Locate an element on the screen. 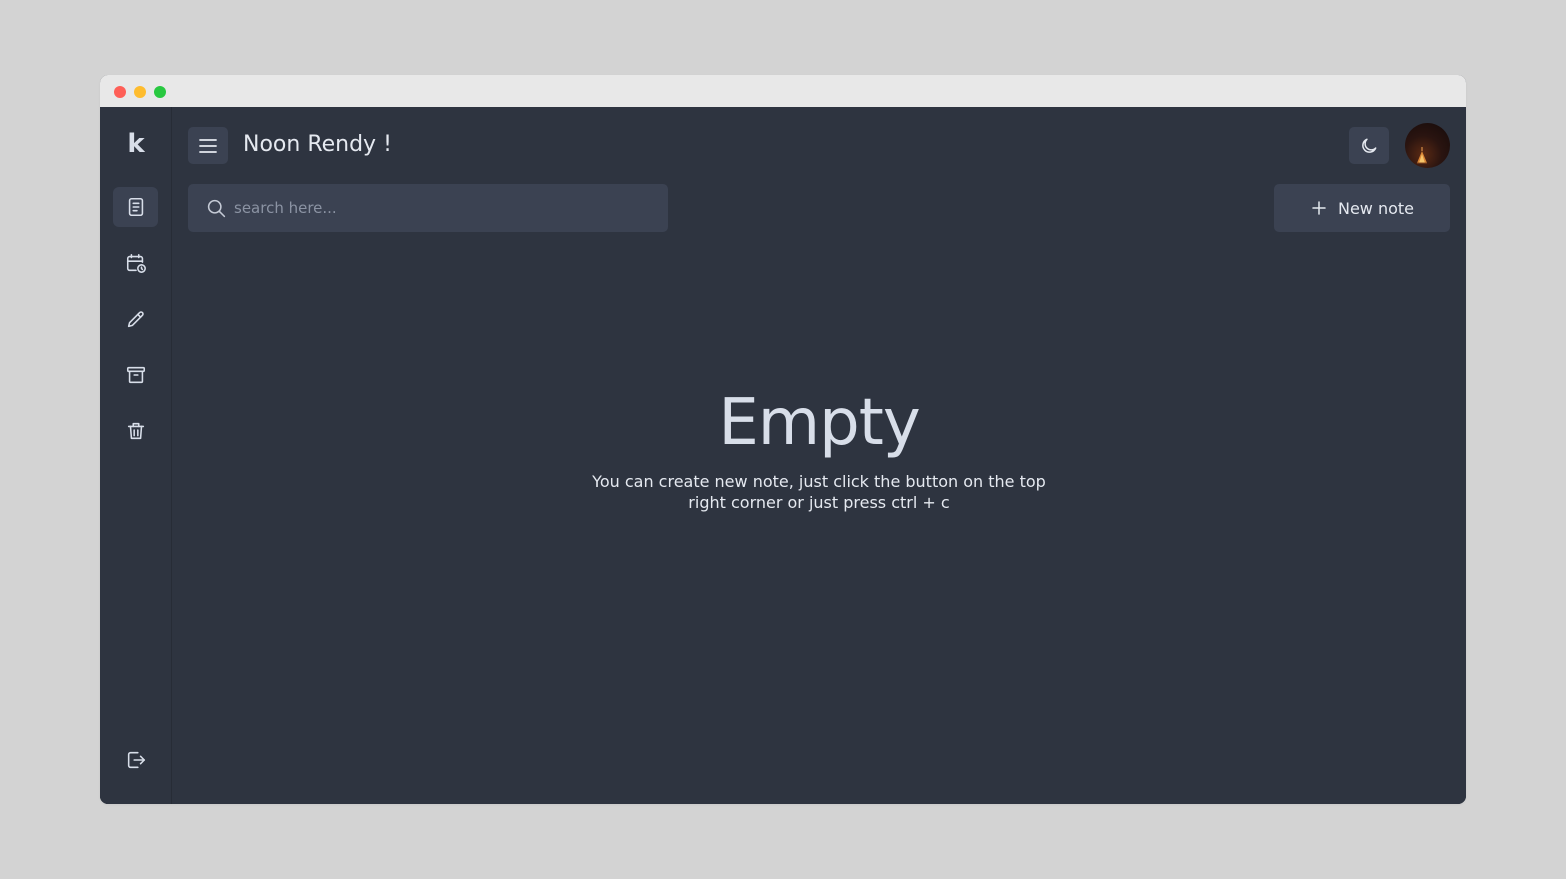  window-titlebar is located at coordinates (783, 91).